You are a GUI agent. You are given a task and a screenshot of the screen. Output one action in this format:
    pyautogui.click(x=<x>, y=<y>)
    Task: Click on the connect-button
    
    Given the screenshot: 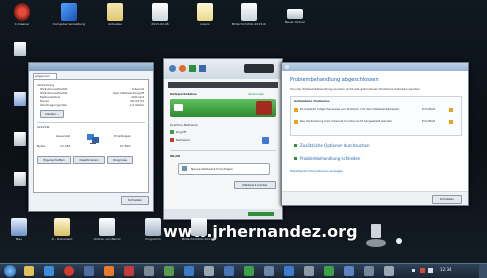 What is the action you would take?
    pyautogui.click(x=259, y=68)
    